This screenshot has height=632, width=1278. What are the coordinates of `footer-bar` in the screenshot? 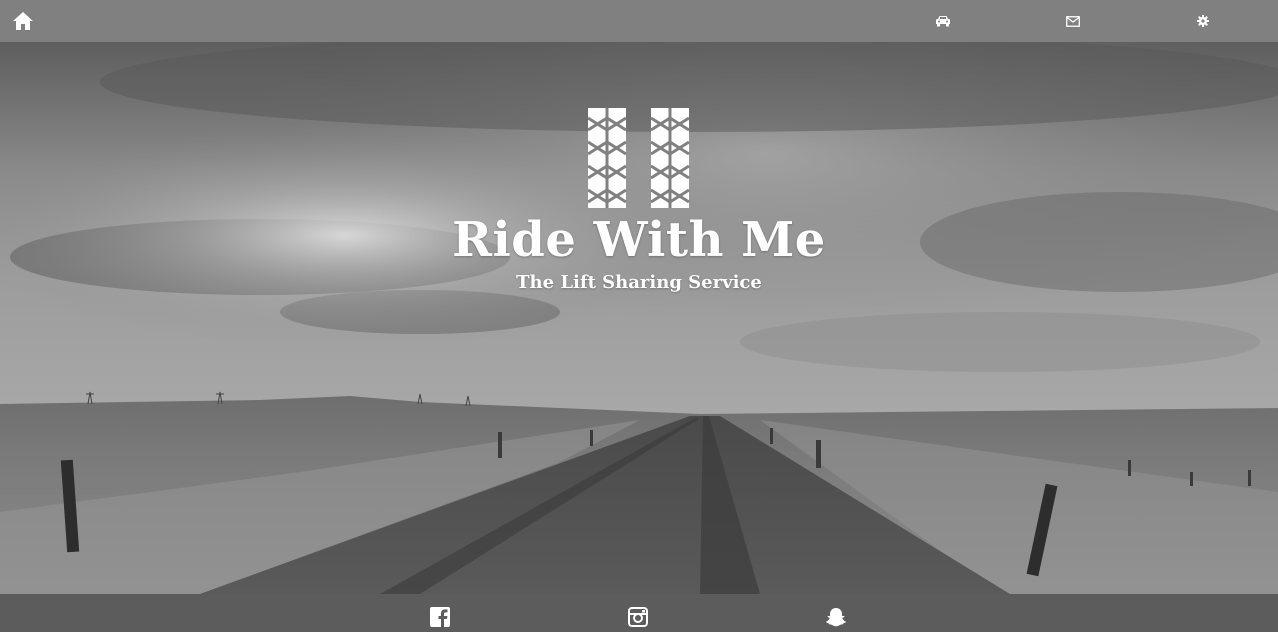 It's located at (639, 613).